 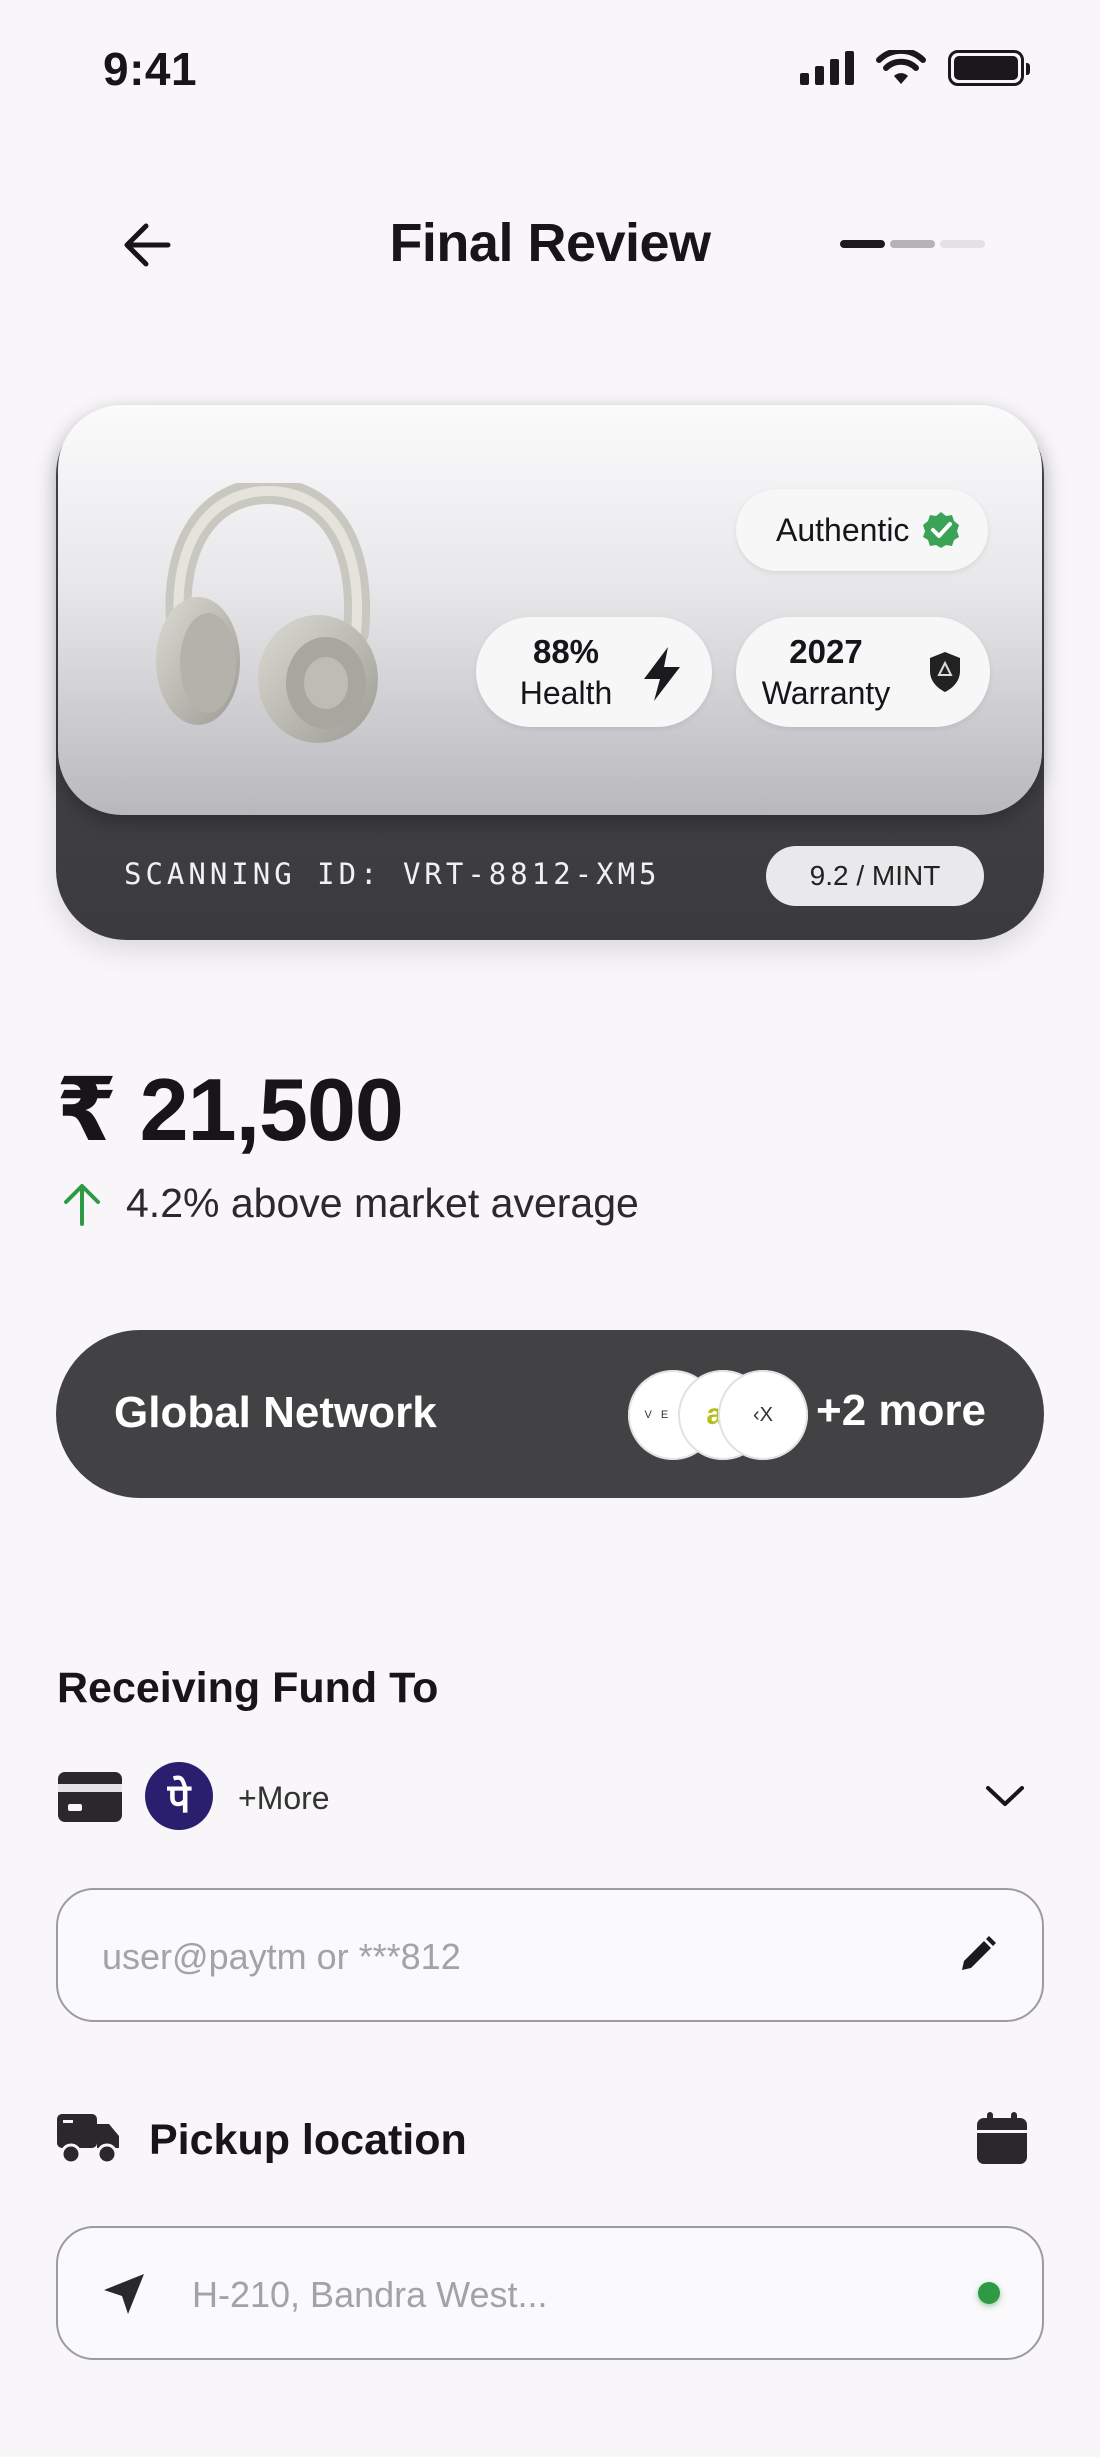 I want to click on receiving-fund-title: Receiving Fund To, so click(x=248, y=1688).